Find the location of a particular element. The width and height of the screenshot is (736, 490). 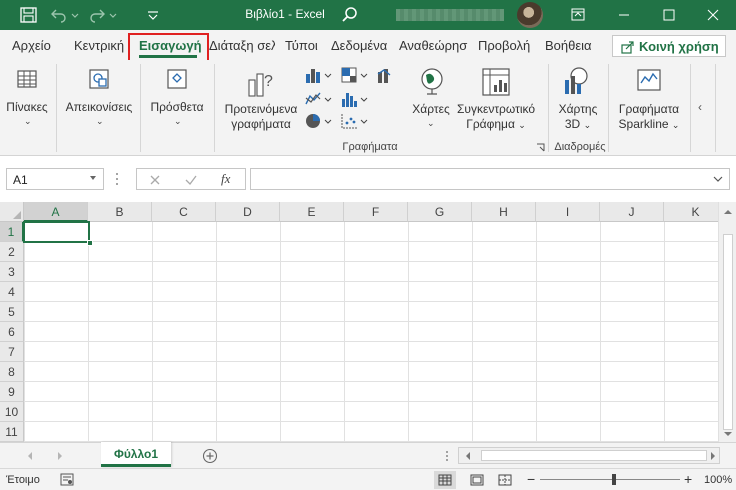

ribbon-display-options-button is located at coordinates (578, 15).